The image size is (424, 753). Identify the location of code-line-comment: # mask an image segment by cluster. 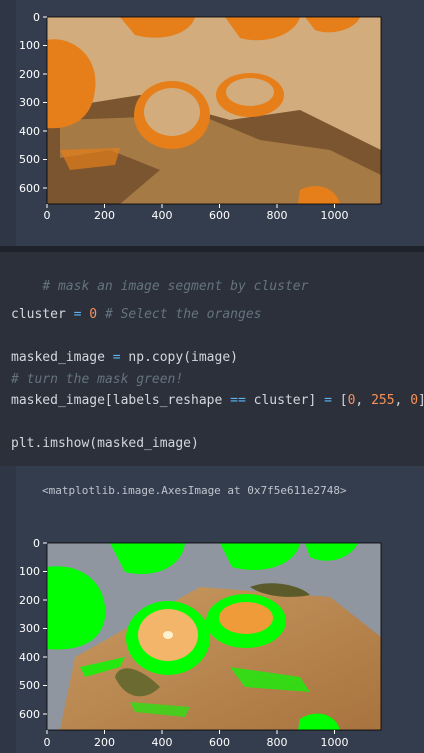
(159, 286).